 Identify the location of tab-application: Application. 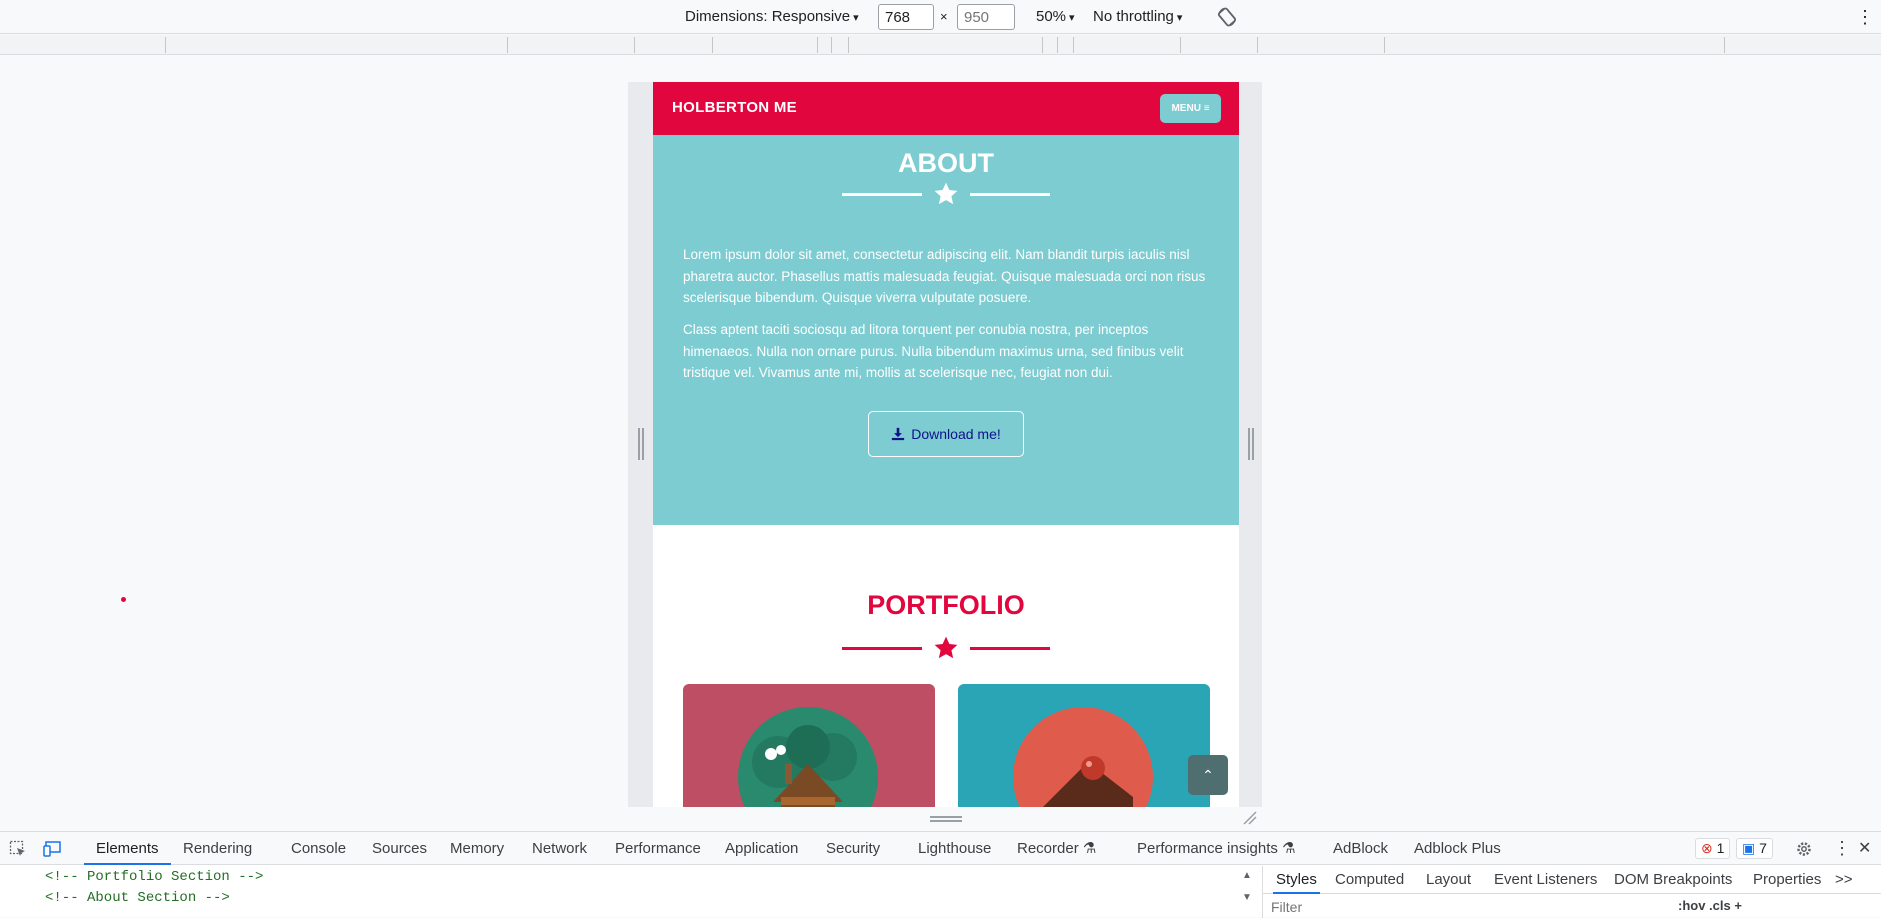
(761, 848).